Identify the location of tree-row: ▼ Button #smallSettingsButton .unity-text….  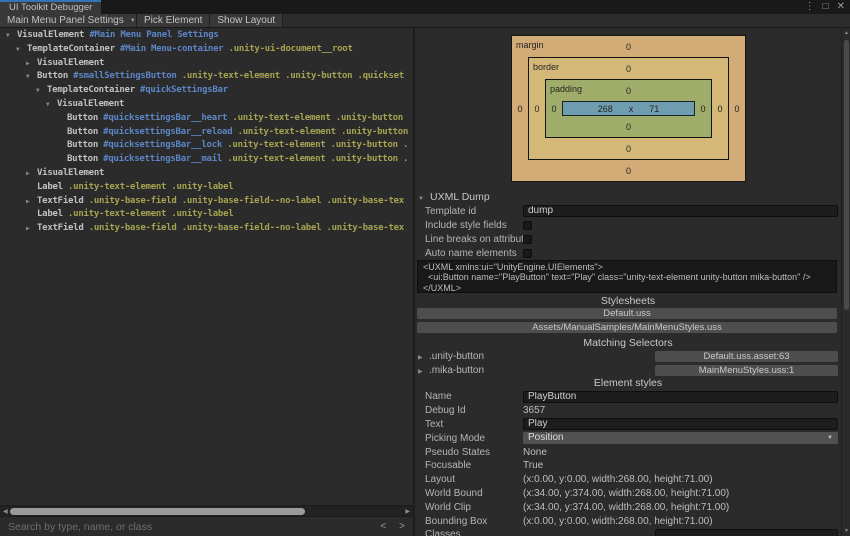
(206, 77).